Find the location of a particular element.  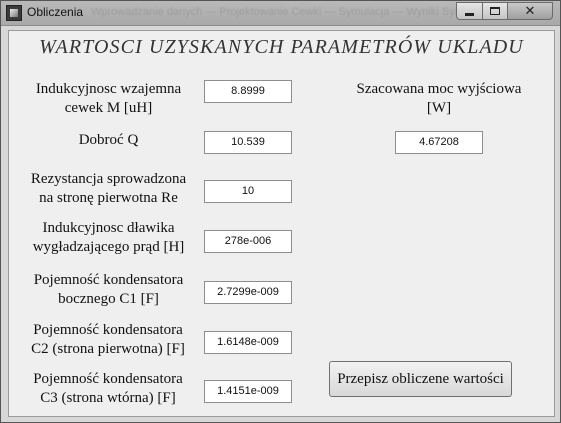

page-title: WARTOSCI UZYSKANYCH PARAMETRÓW UKLADU is located at coordinates (281, 47).